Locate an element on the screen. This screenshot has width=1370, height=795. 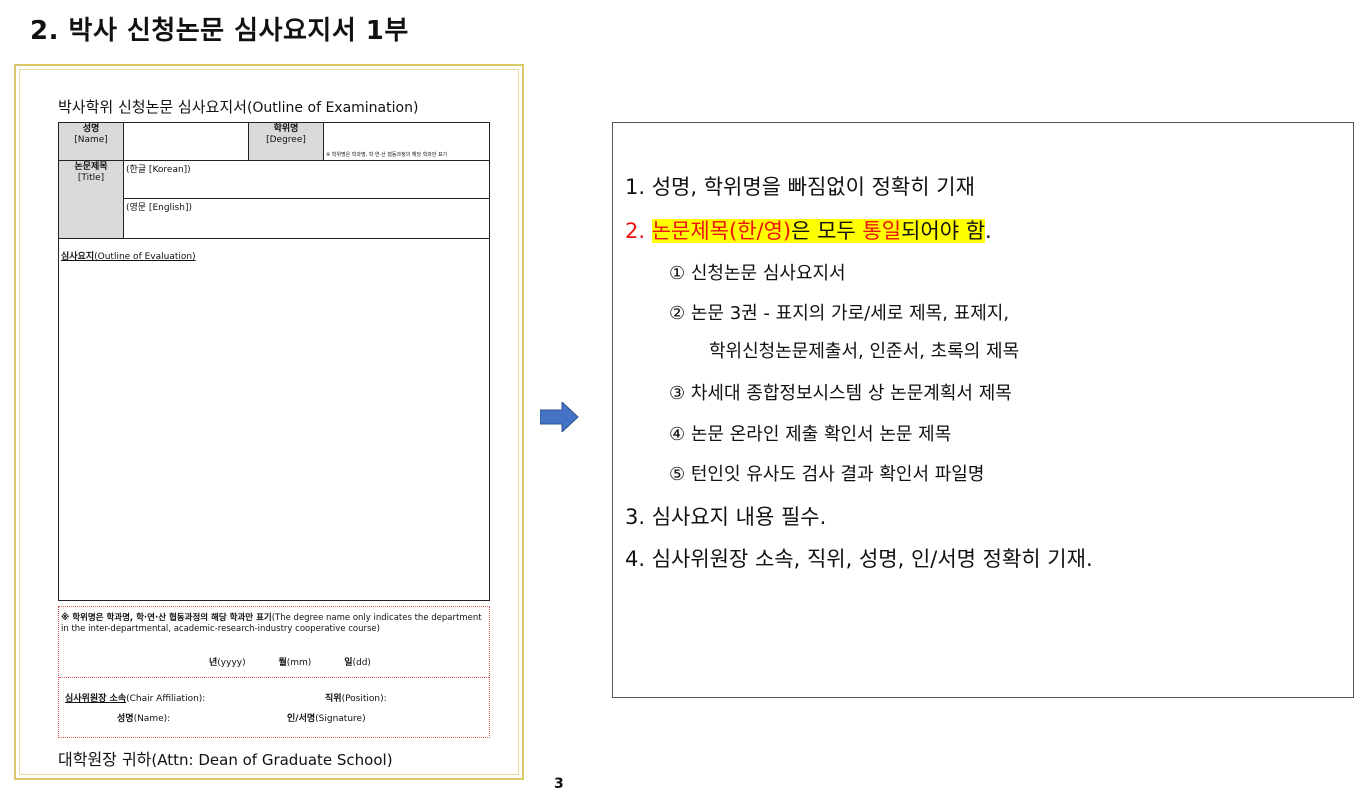
thesis-english-cell: (영문 [English]) is located at coordinates (306, 218).